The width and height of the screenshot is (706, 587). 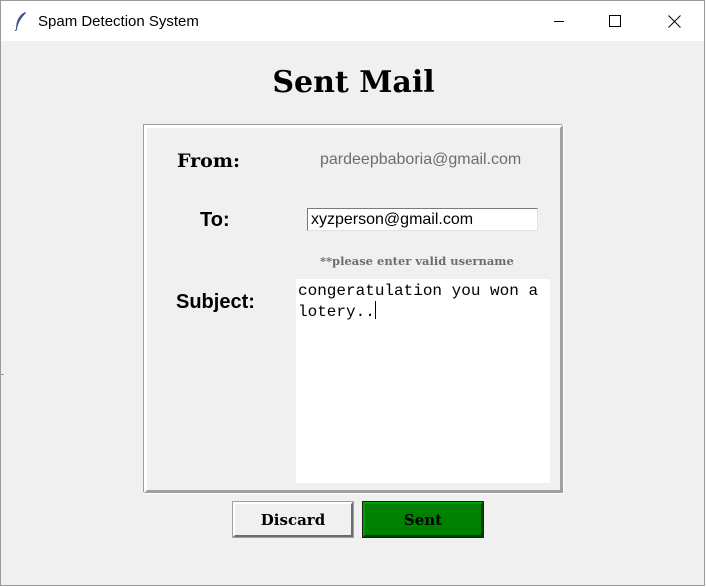 I want to click on maximize-button, so click(x=615, y=21).